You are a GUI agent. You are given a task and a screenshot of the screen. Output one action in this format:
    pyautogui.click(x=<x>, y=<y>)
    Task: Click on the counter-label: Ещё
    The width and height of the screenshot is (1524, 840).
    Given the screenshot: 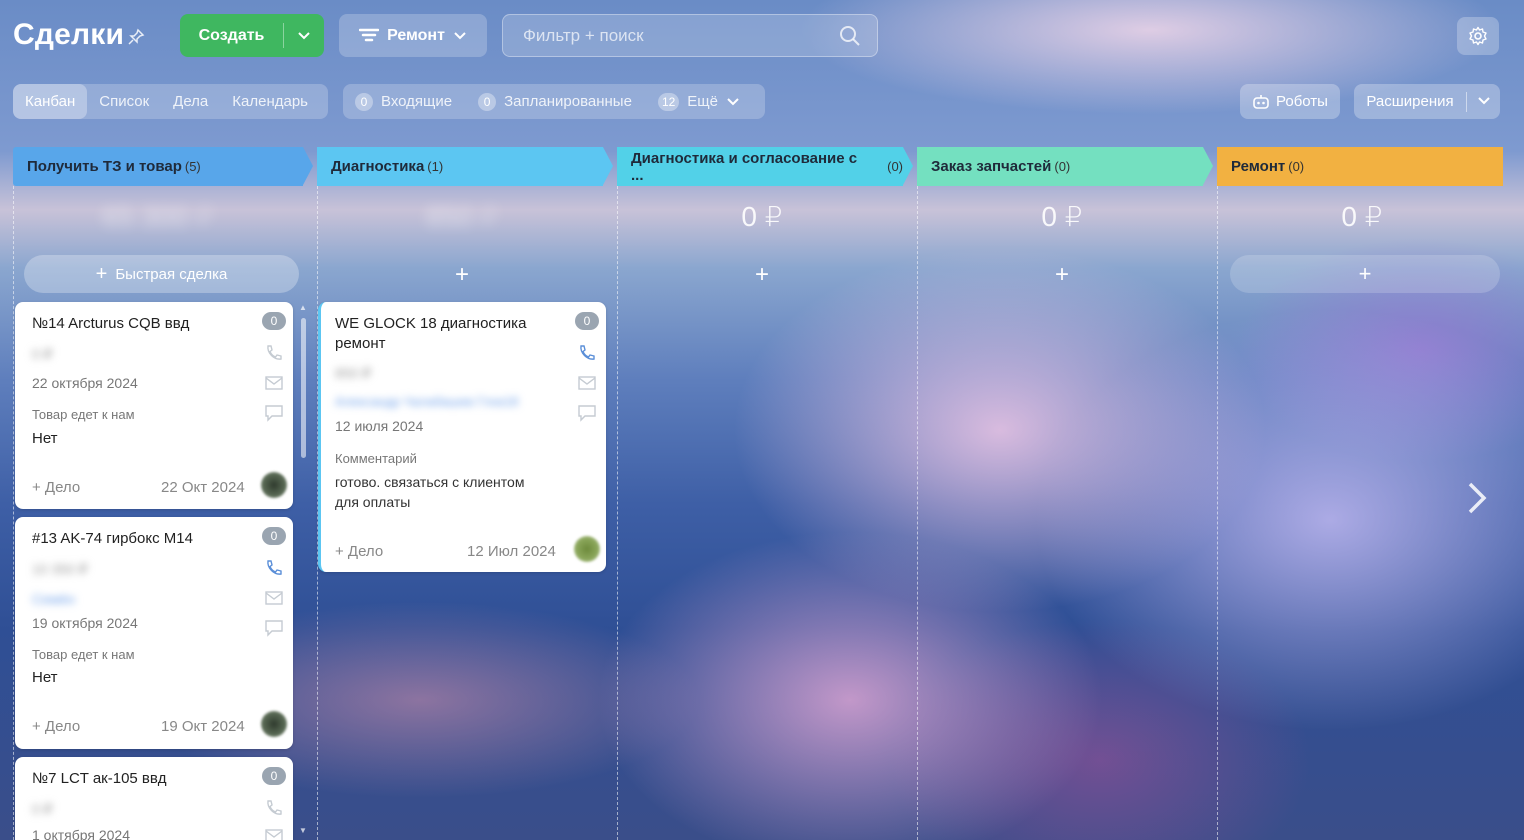 What is the action you would take?
    pyautogui.click(x=702, y=101)
    